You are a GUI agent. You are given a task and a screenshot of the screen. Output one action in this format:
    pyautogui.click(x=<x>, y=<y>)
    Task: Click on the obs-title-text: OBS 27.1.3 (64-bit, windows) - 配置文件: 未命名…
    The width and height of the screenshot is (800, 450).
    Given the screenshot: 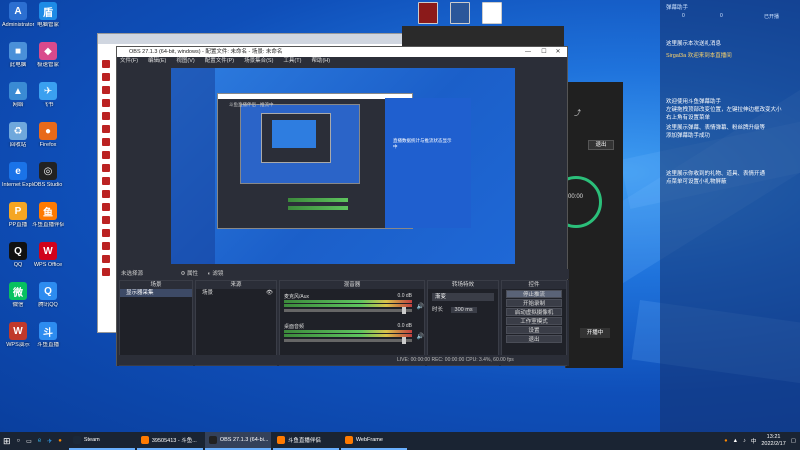 What is the action you would take?
    pyautogui.click(x=206, y=52)
    